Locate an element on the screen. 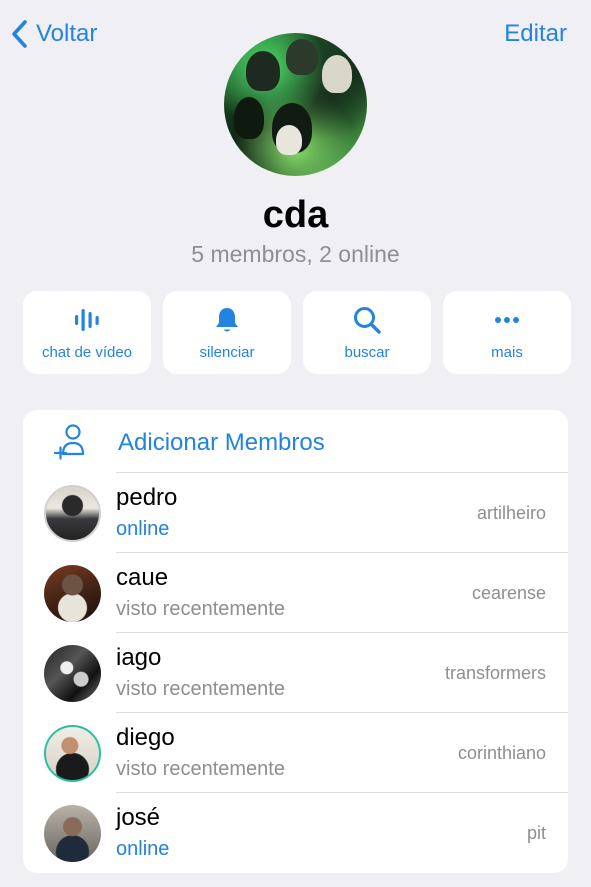 The image size is (591, 887). video-chat-button: chat de vídeo is located at coordinates (87, 332).